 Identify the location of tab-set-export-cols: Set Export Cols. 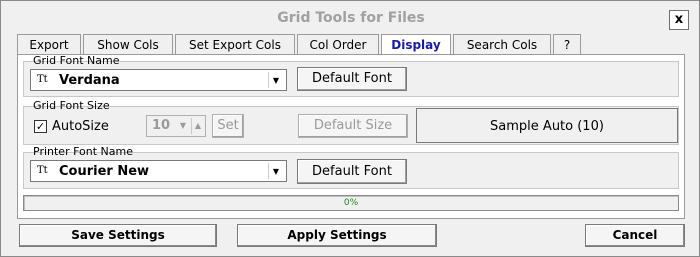
(235, 44).